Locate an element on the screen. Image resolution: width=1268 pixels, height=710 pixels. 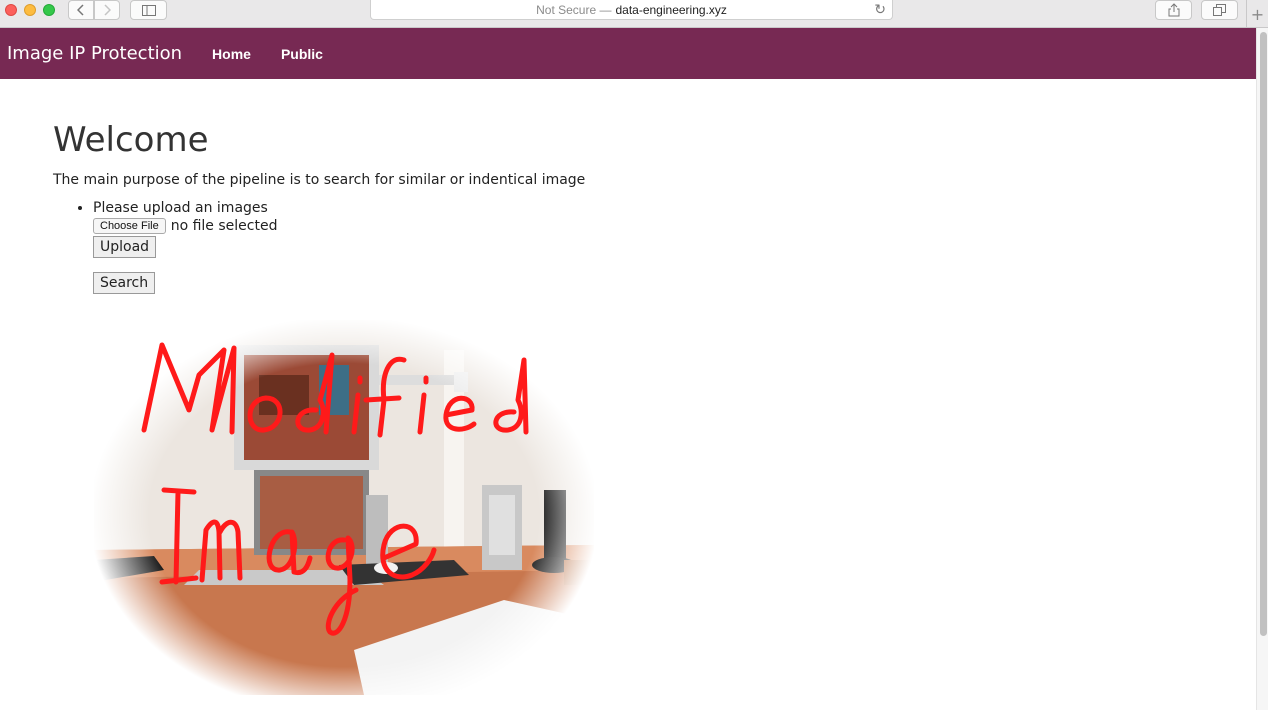
share-icon is located at coordinates (1173, 10).